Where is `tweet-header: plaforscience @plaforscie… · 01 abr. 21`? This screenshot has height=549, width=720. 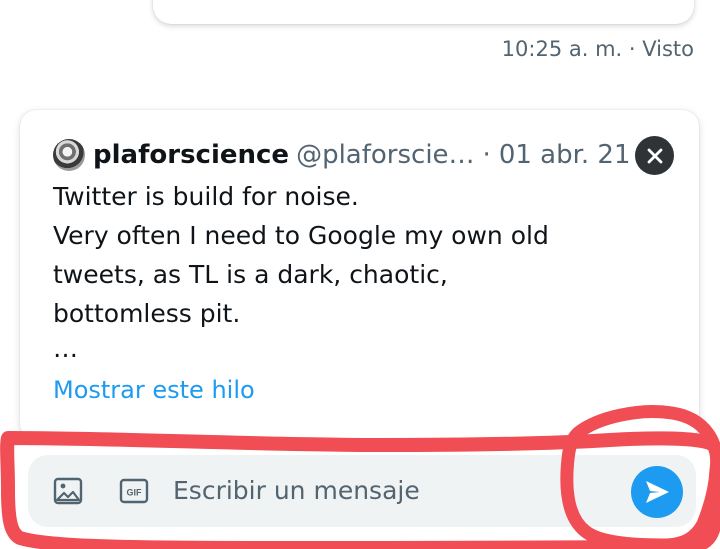 tweet-header: plaforscience @plaforscie… · 01 abr. 21 is located at coordinates (342, 155).